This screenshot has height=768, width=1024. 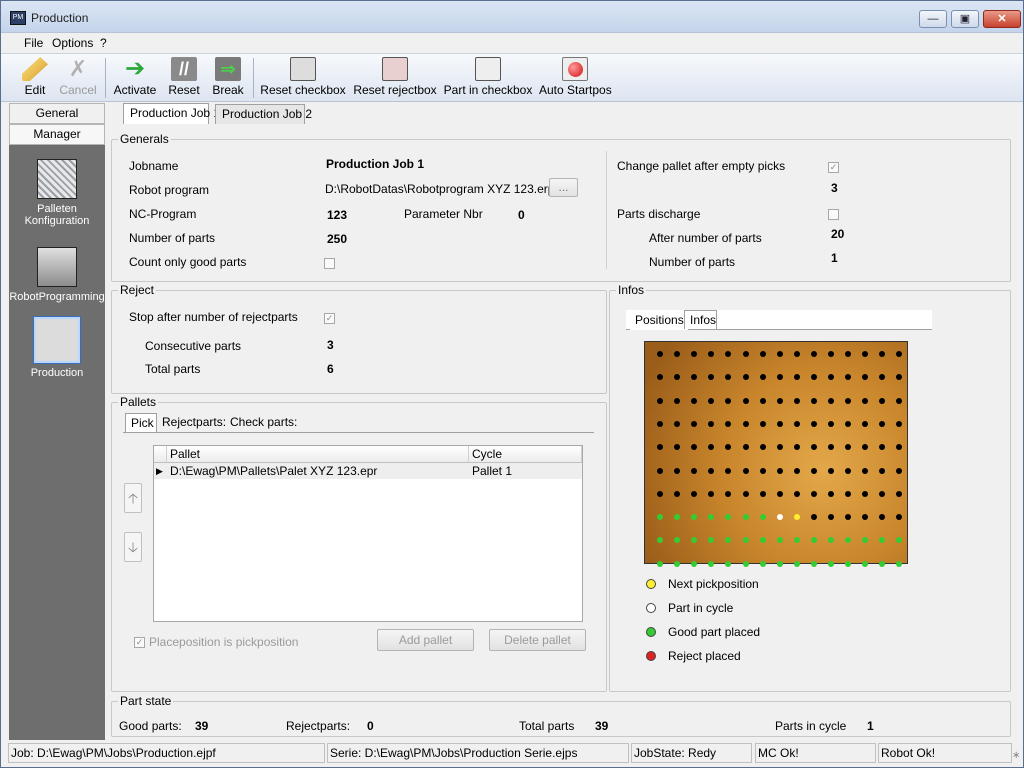 What do you see at coordinates (575, 69) in the screenshot?
I see `red-record-icon` at bounding box center [575, 69].